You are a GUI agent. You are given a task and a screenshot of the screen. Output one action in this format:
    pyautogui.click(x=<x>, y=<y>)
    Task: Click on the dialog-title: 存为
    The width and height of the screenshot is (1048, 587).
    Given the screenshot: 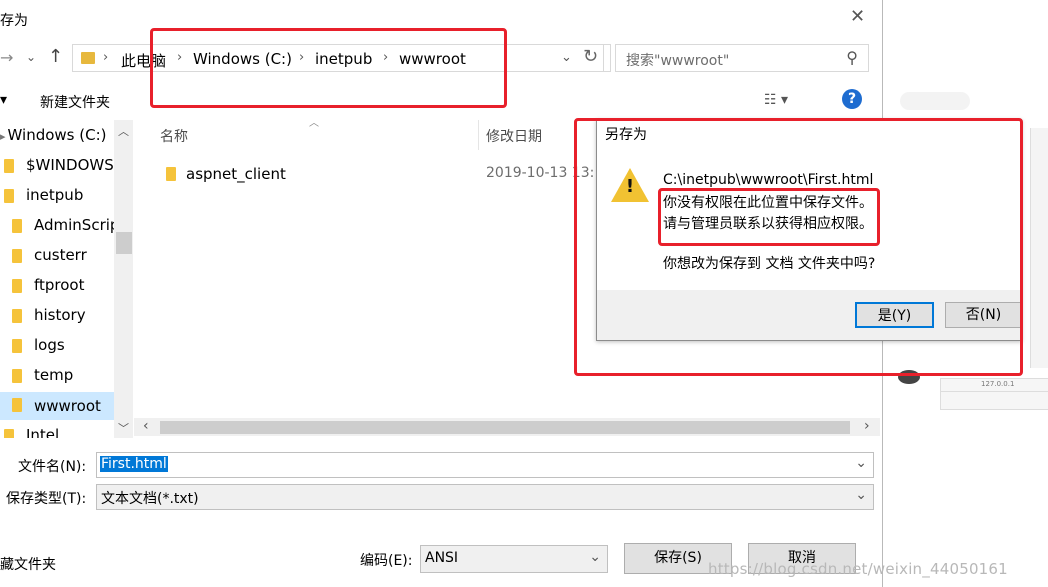 What is the action you would take?
    pyautogui.click(x=14, y=21)
    